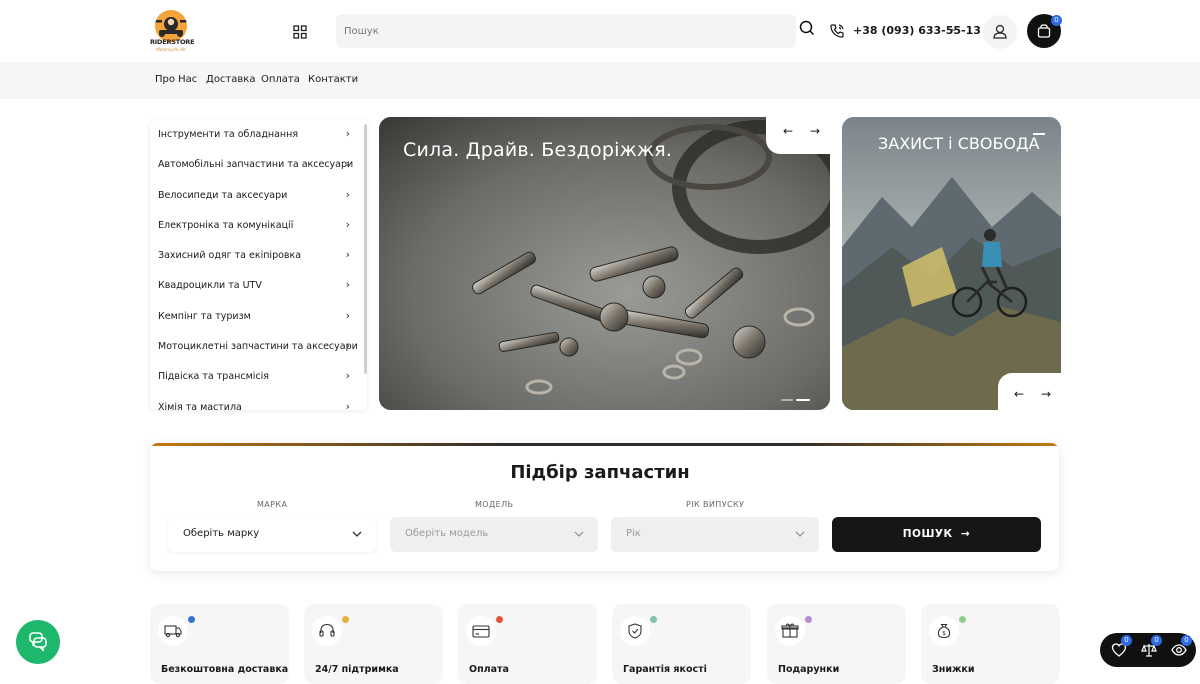 This screenshot has width=1200, height=684. What do you see at coordinates (815, 131) in the screenshot?
I see `hero-next-arrow-icon: →` at bounding box center [815, 131].